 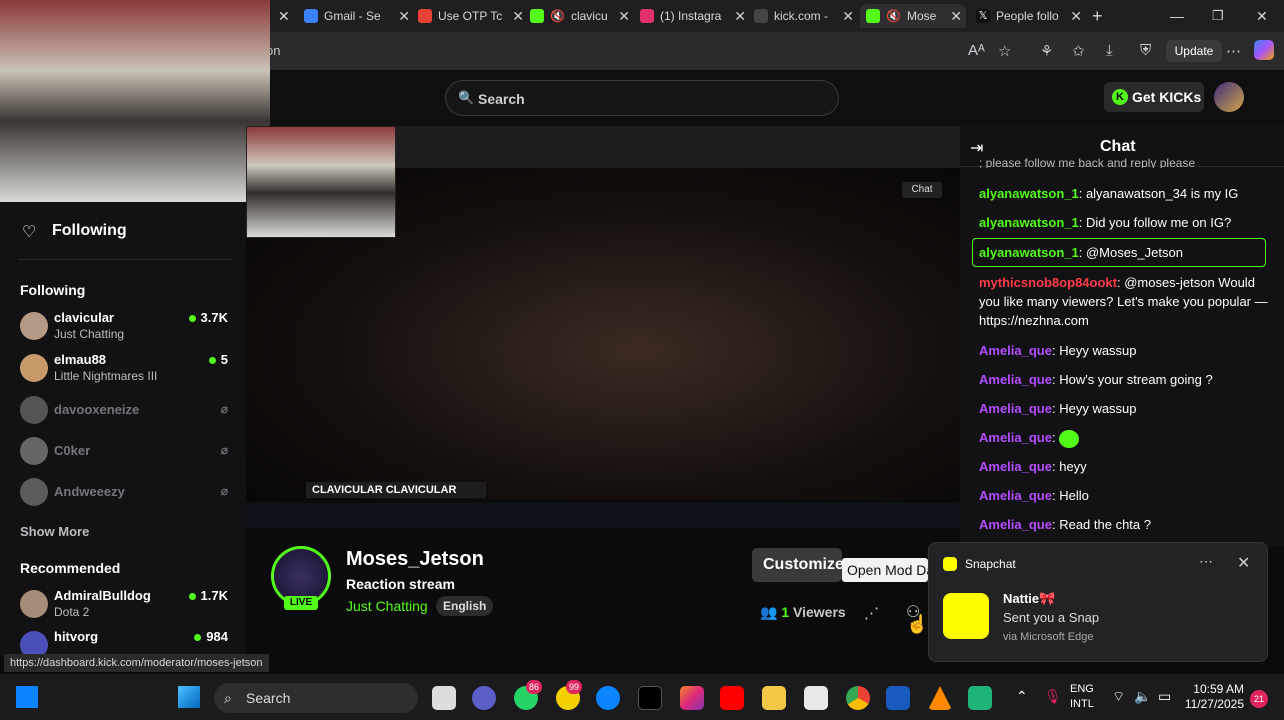 What do you see at coordinates (976, 50) in the screenshot?
I see `read-aloud-icon: A͏ᴬ` at bounding box center [976, 50].